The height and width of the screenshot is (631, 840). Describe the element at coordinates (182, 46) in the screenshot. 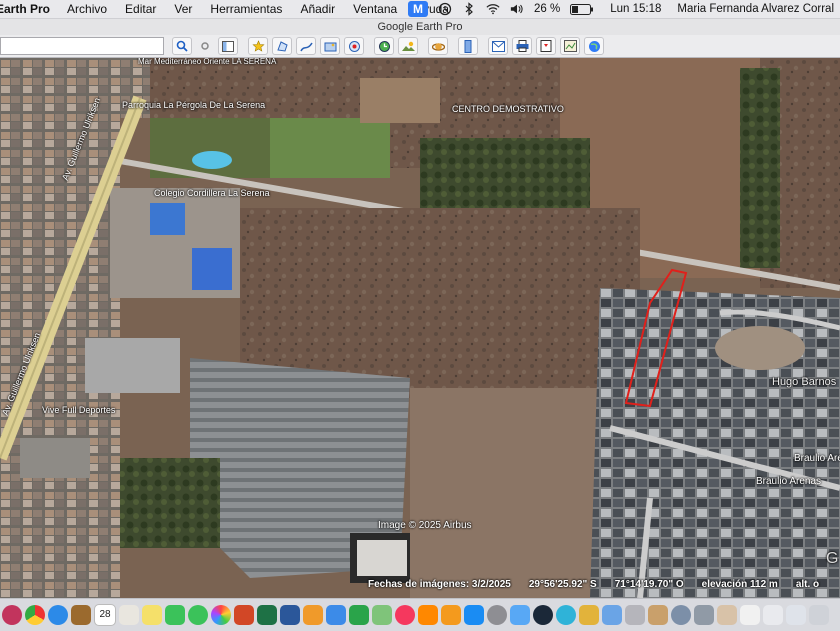

I see `search-button` at that location.